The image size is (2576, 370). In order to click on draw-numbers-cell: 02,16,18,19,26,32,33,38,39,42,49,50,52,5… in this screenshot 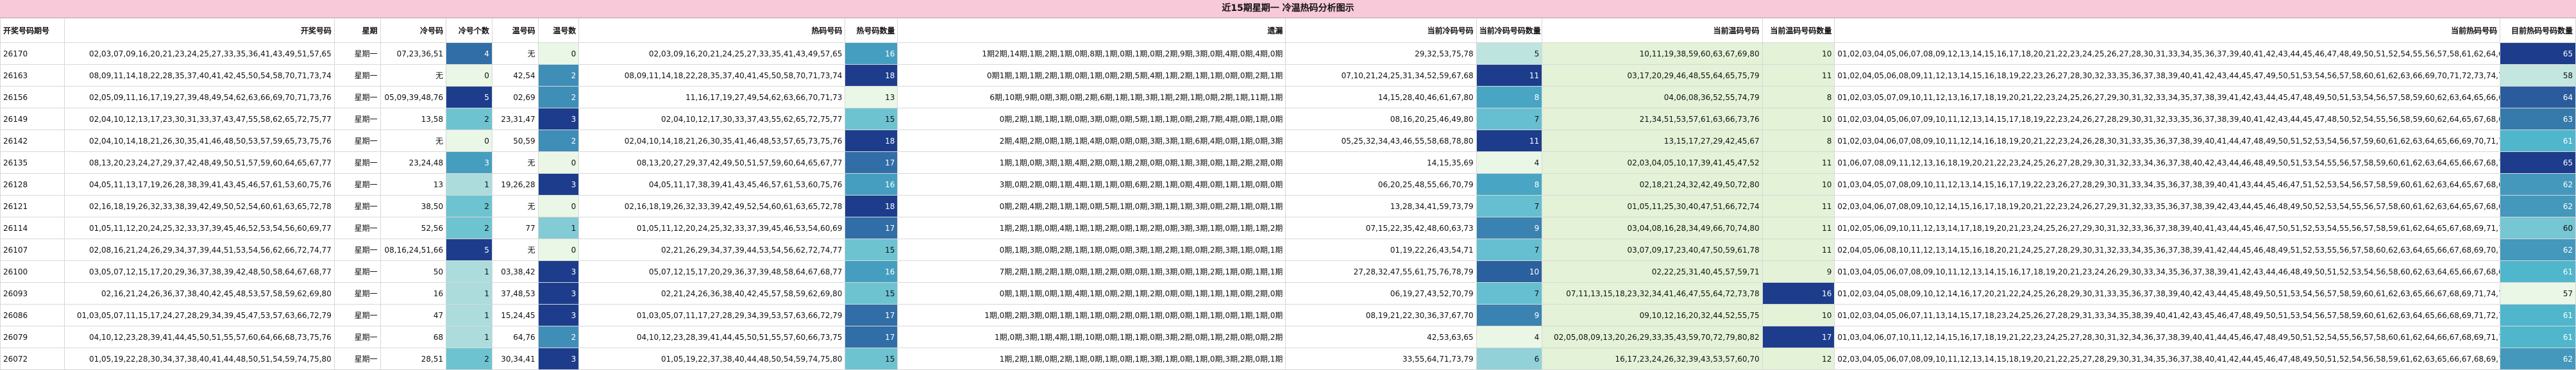, I will do `click(199, 206)`.